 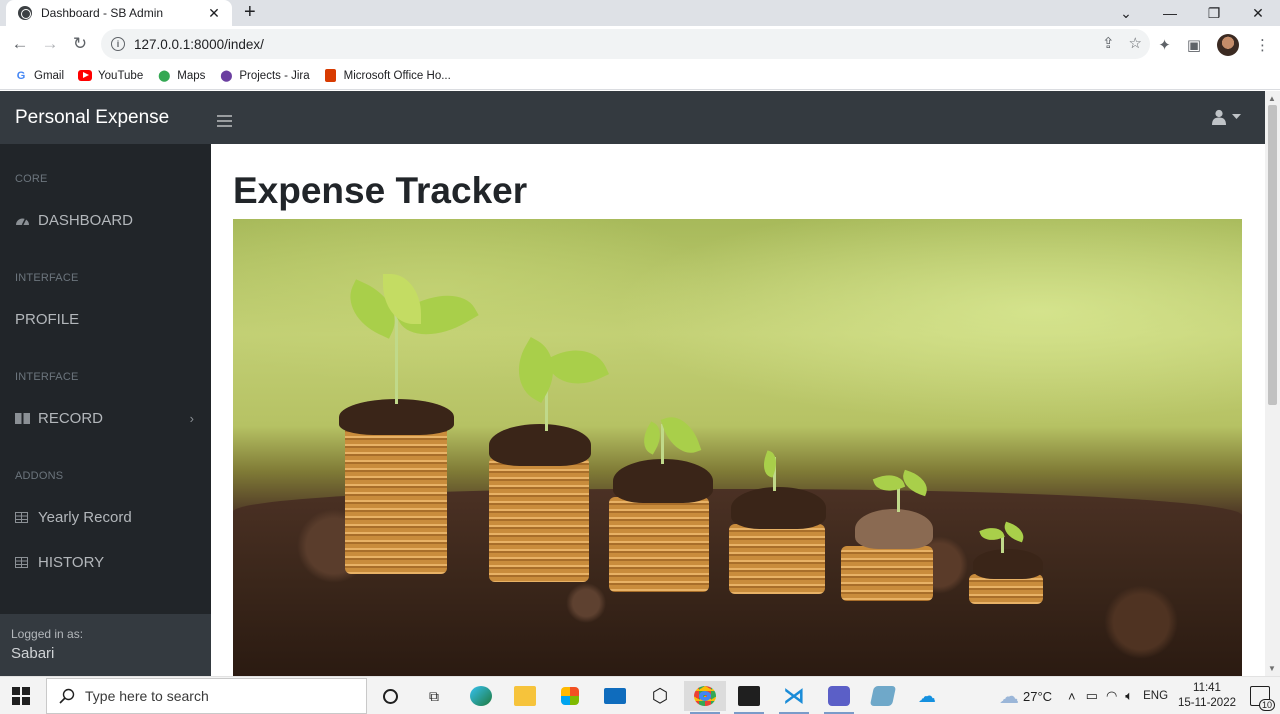 What do you see at coordinates (50, 44) in the screenshot?
I see `forward-icon: →` at bounding box center [50, 44].